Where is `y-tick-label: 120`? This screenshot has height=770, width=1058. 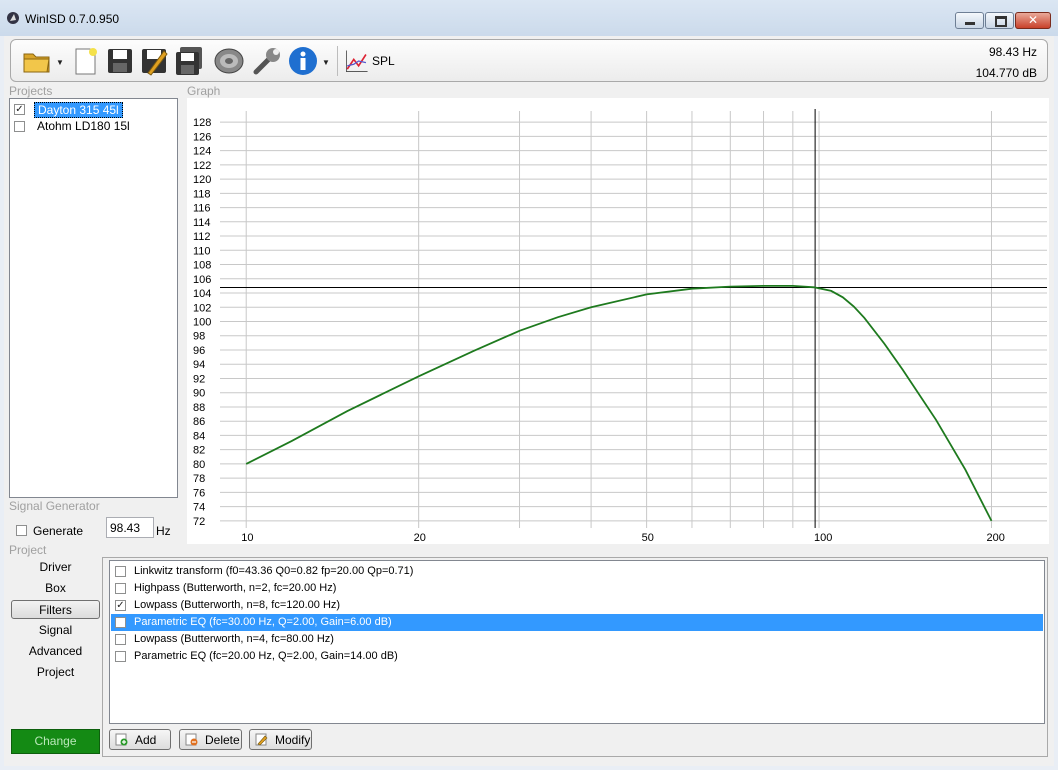 y-tick-label: 120 is located at coordinates (202, 180).